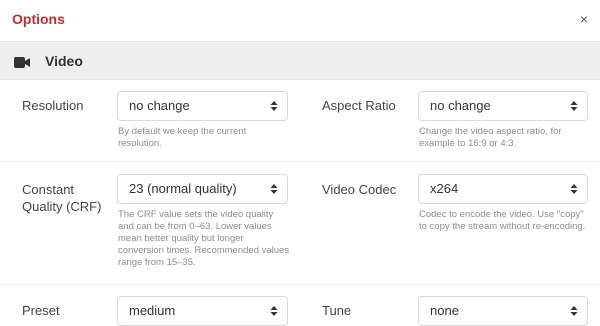 Image resolution: width=600 pixels, height=326 pixels. What do you see at coordinates (202, 311) in the screenshot?
I see `preset-select: medium` at bounding box center [202, 311].